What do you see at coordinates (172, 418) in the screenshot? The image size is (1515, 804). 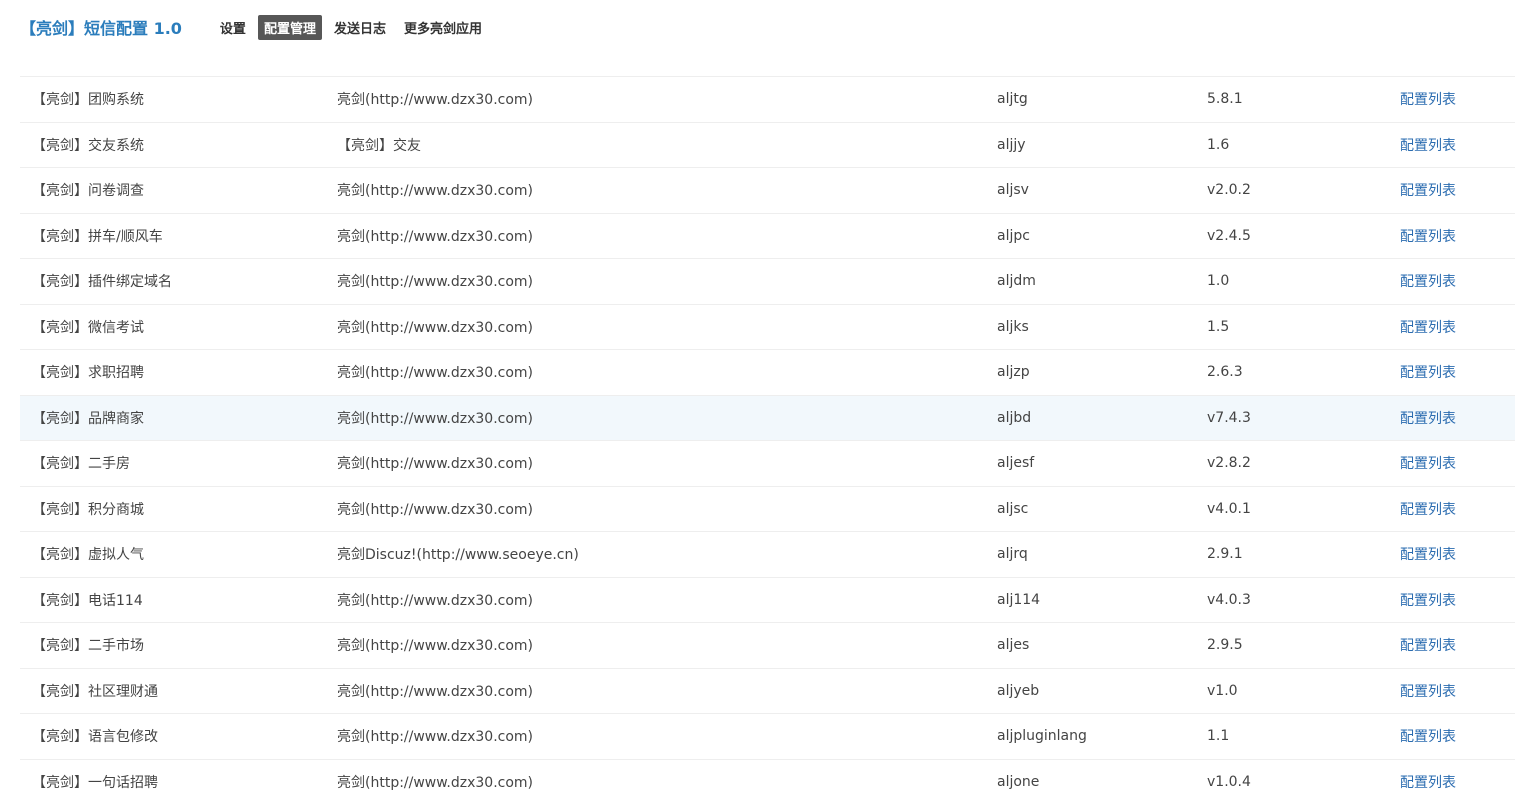 I see `plugin-name: 【亮剑】品牌商家` at bounding box center [172, 418].